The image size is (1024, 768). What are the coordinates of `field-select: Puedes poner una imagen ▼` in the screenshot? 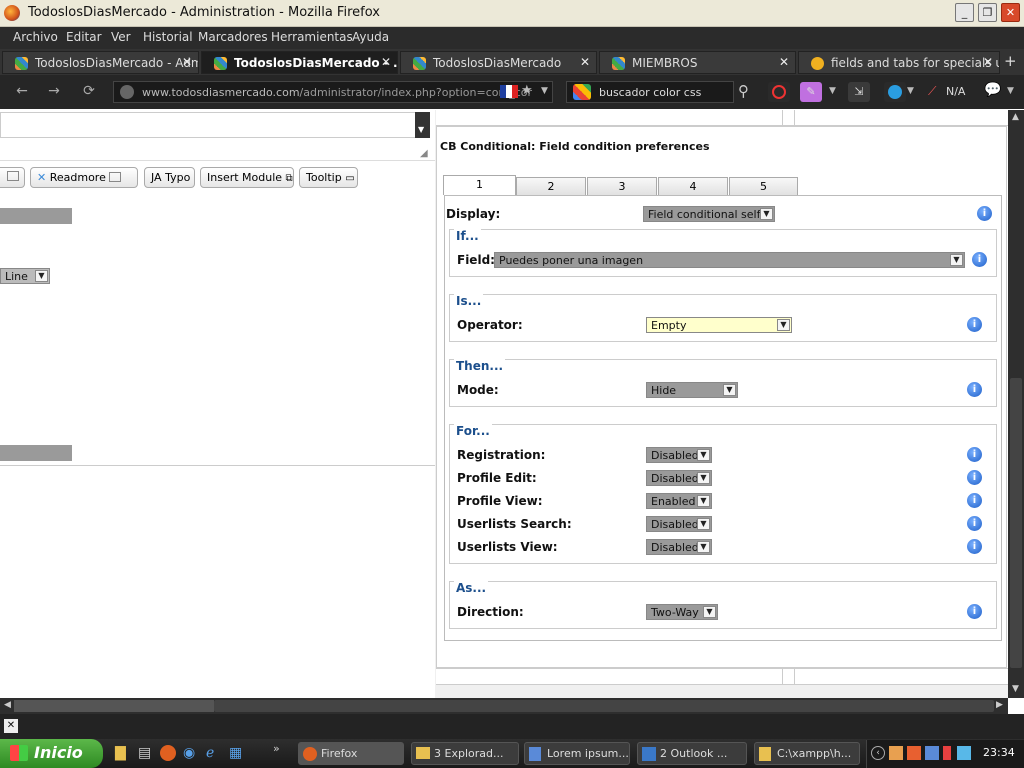 It's located at (729, 260).